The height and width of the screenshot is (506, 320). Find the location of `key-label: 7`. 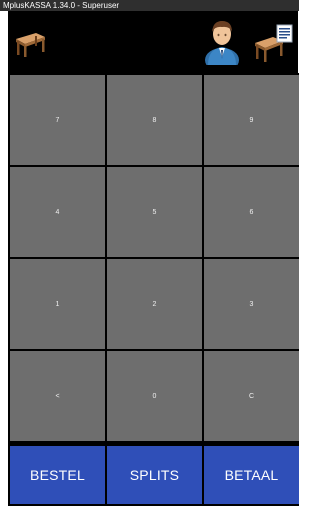

key-label: 7 is located at coordinates (57, 120).